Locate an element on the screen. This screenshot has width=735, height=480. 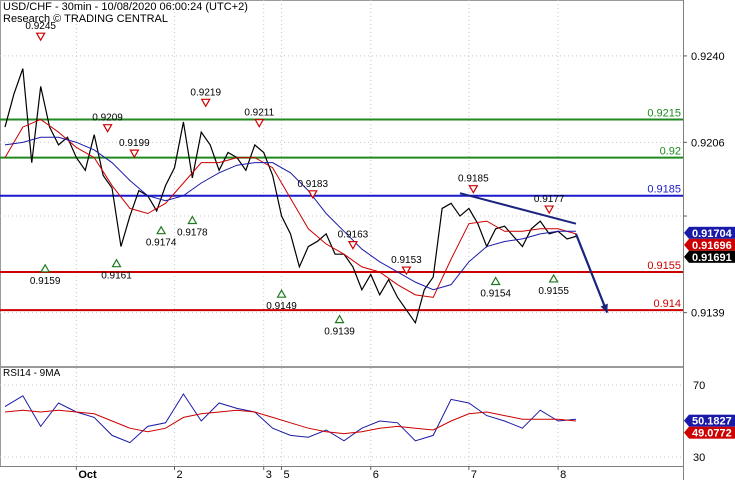
pivot-level-label: 0.9185 is located at coordinates (664, 190).